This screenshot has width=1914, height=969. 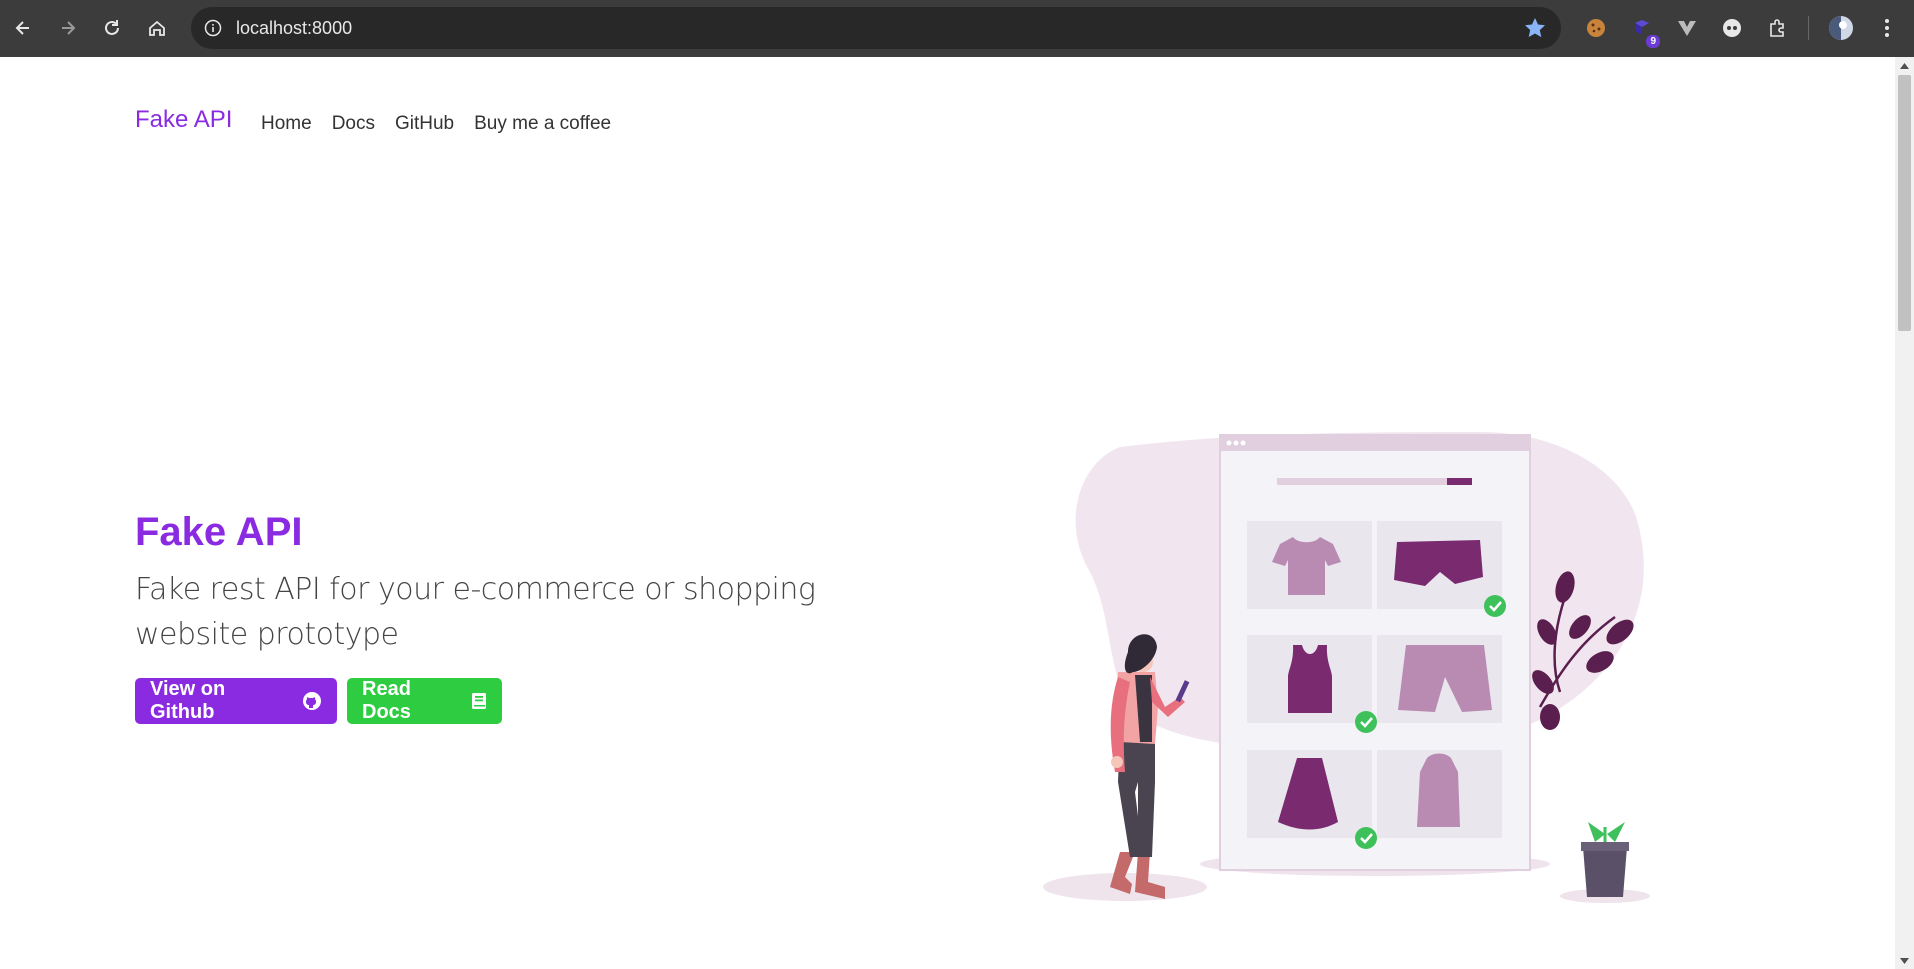 I want to click on nav-link-buy-me-a-coffee: Buy me a coffee, so click(x=542, y=124).